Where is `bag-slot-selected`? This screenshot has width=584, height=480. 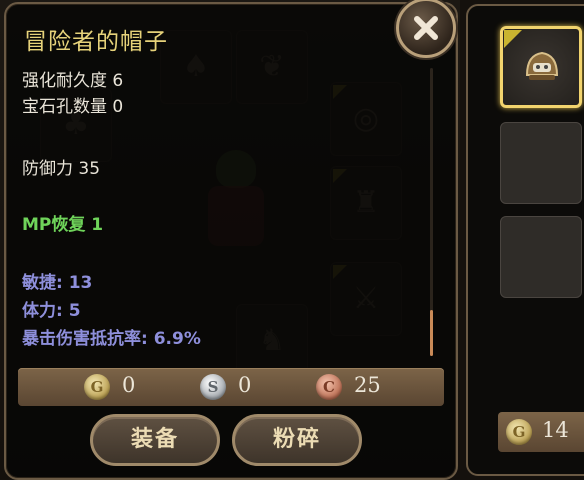 bag-slot-selected is located at coordinates (541, 67).